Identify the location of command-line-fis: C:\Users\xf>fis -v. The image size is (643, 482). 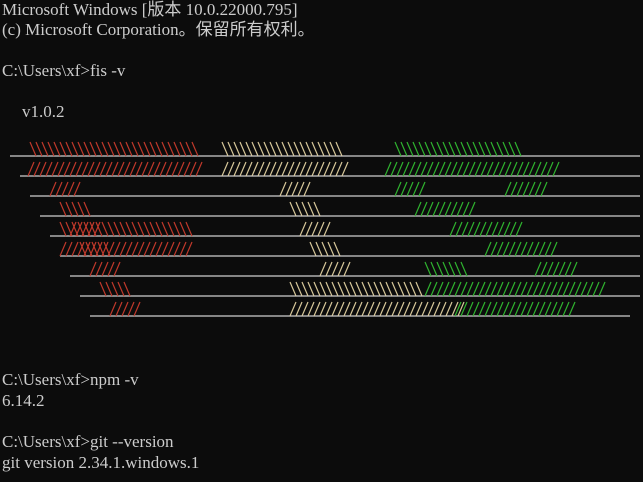
(63, 71).